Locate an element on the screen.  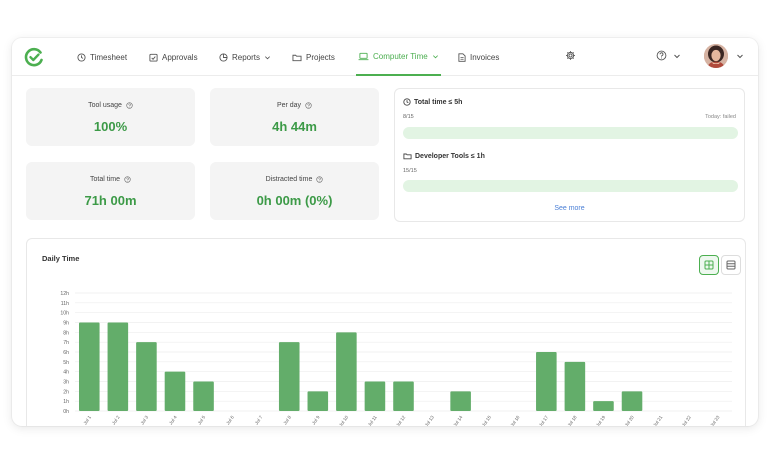
tool-usage-label-row: Tool usage is located at coordinates (110, 105).